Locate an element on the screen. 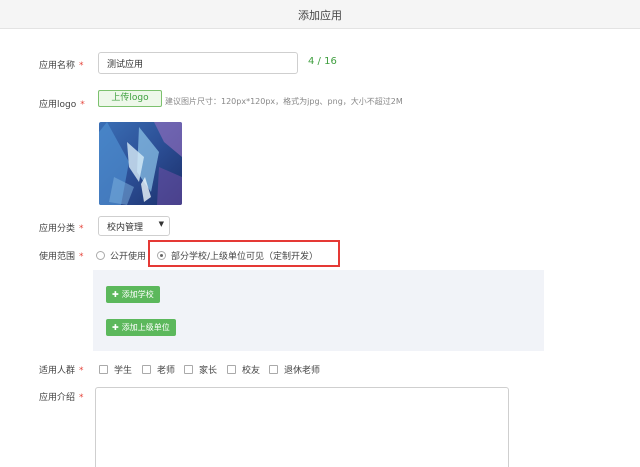 The image size is (640, 467). category-select: 校内管理 ▼ is located at coordinates (134, 226).